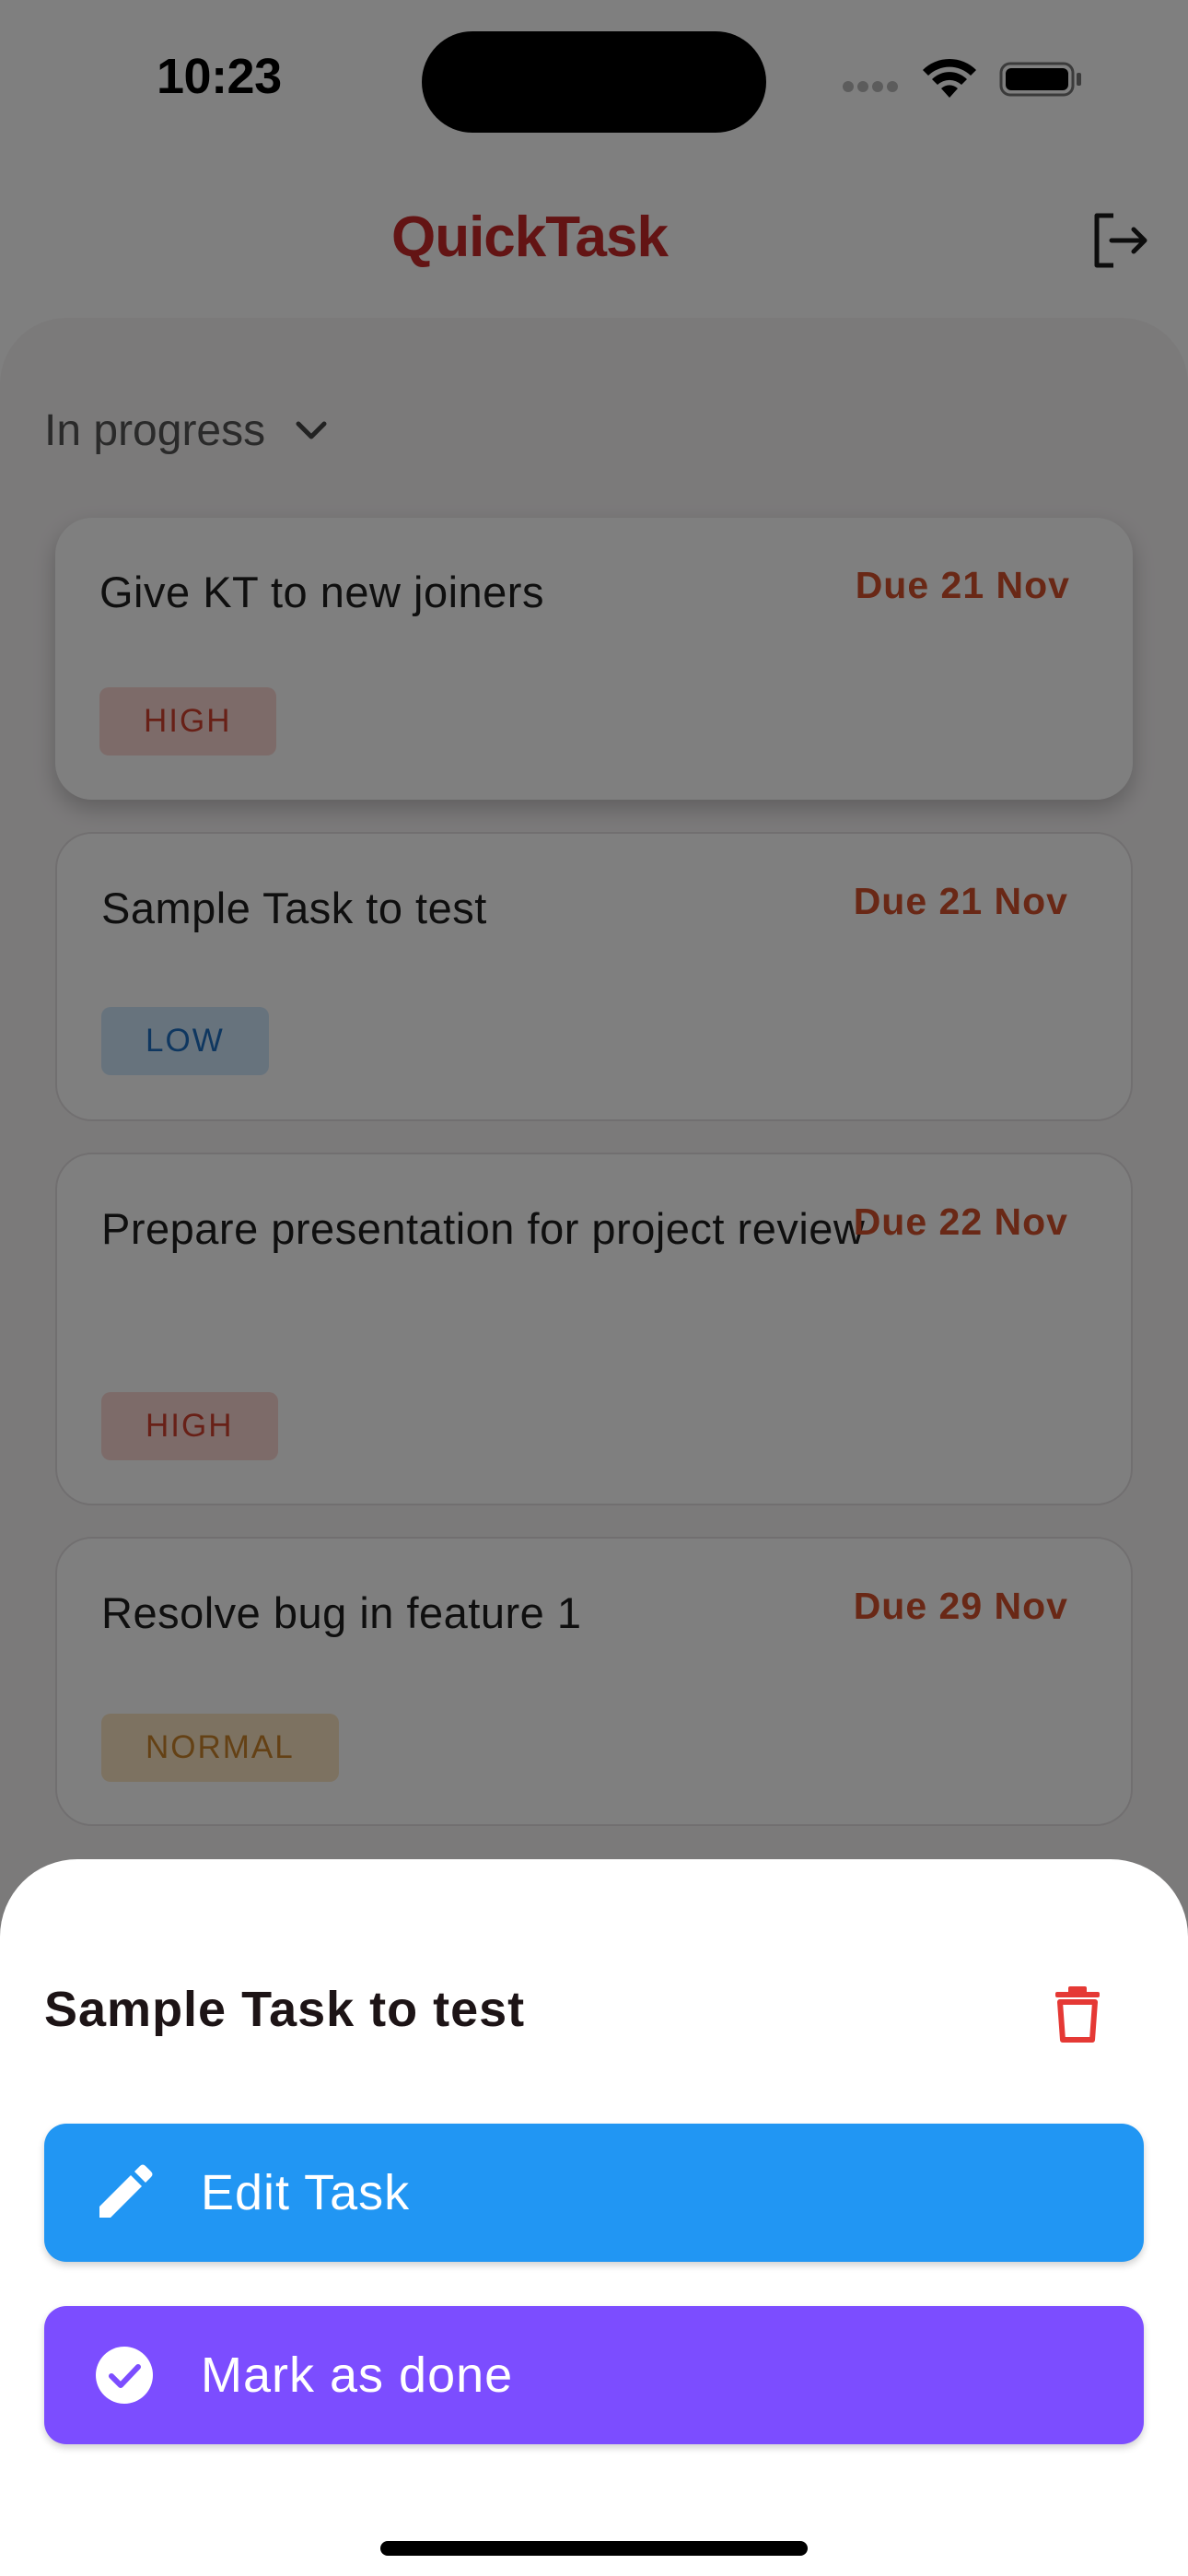 This screenshot has height=2576, width=1188. Describe the element at coordinates (594, 2375) in the screenshot. I see `mark-as-done-button: Mark as done` at that location.